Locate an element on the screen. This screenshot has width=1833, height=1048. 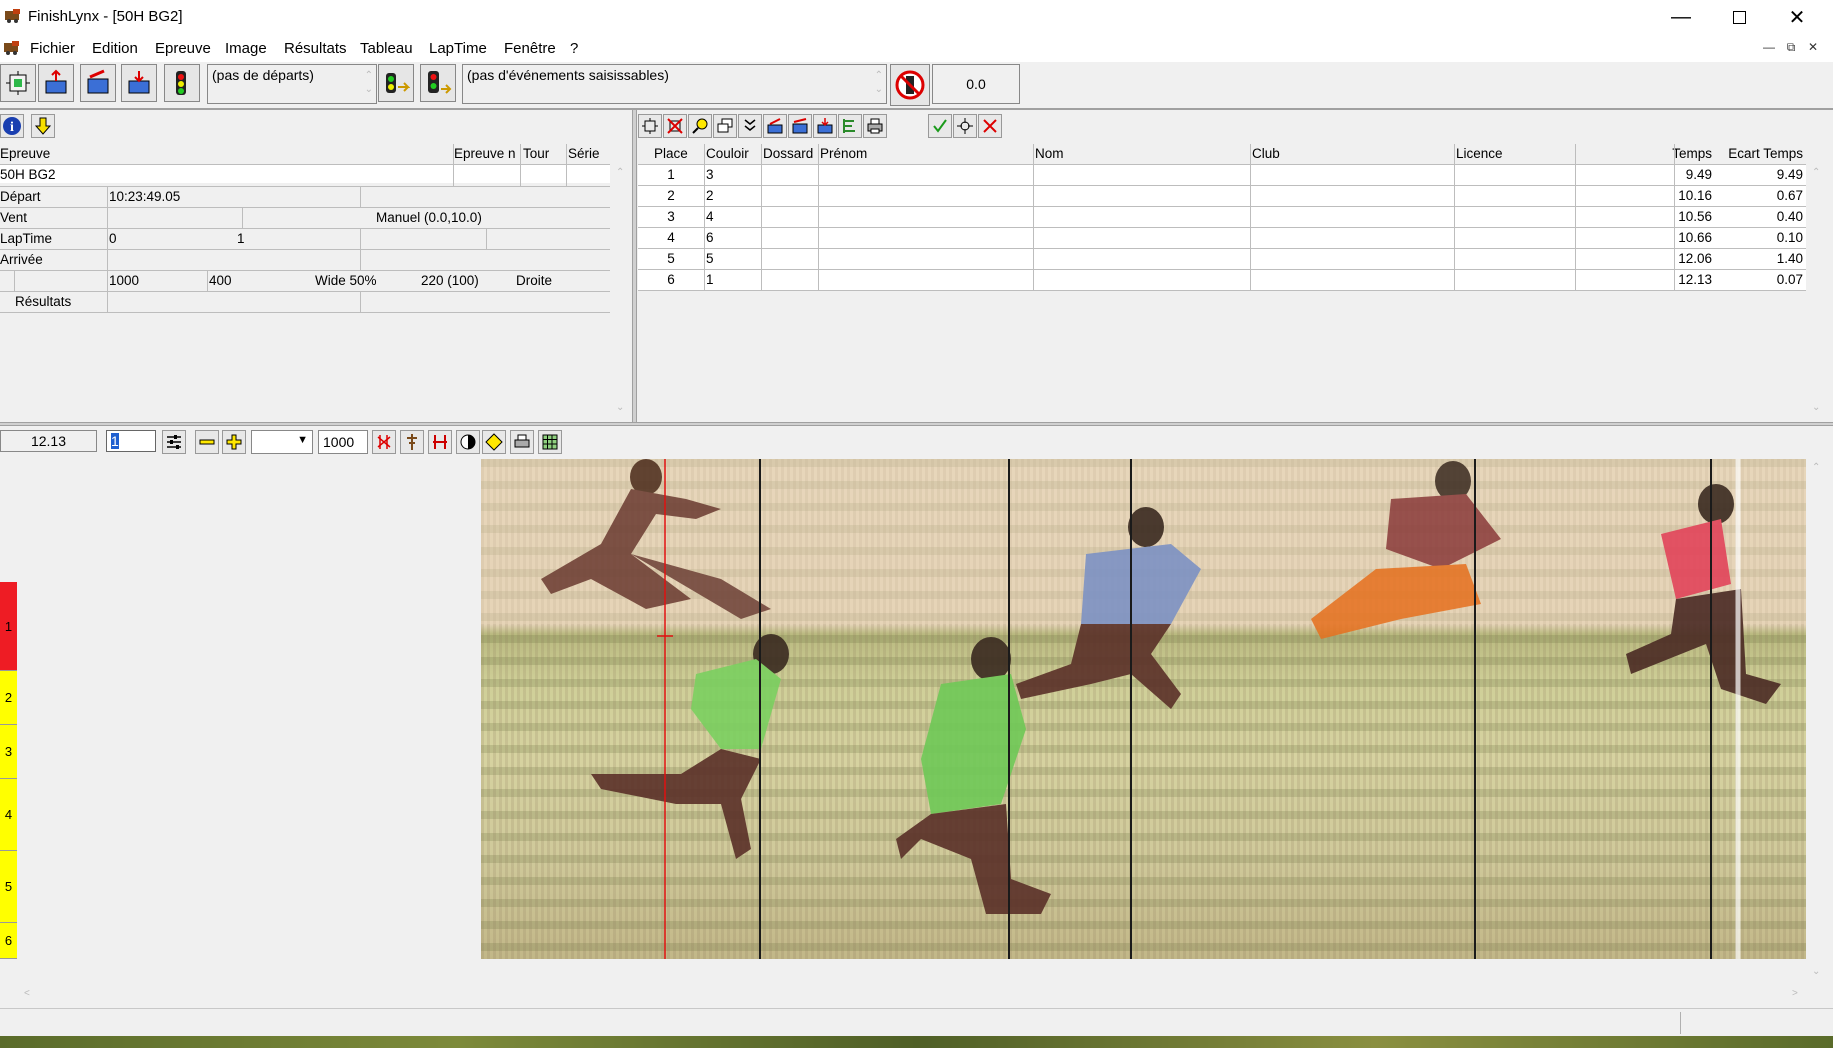
wind-gauge-icon is located at coordinates (910, 85).